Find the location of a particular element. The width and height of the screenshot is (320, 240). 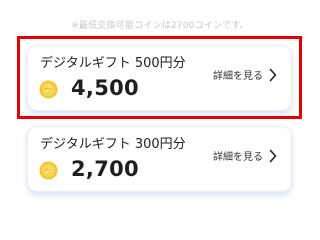

min-exchange-notice: ※最低交換可能コインは2700コインです。 is located at coordinates (160, 26).